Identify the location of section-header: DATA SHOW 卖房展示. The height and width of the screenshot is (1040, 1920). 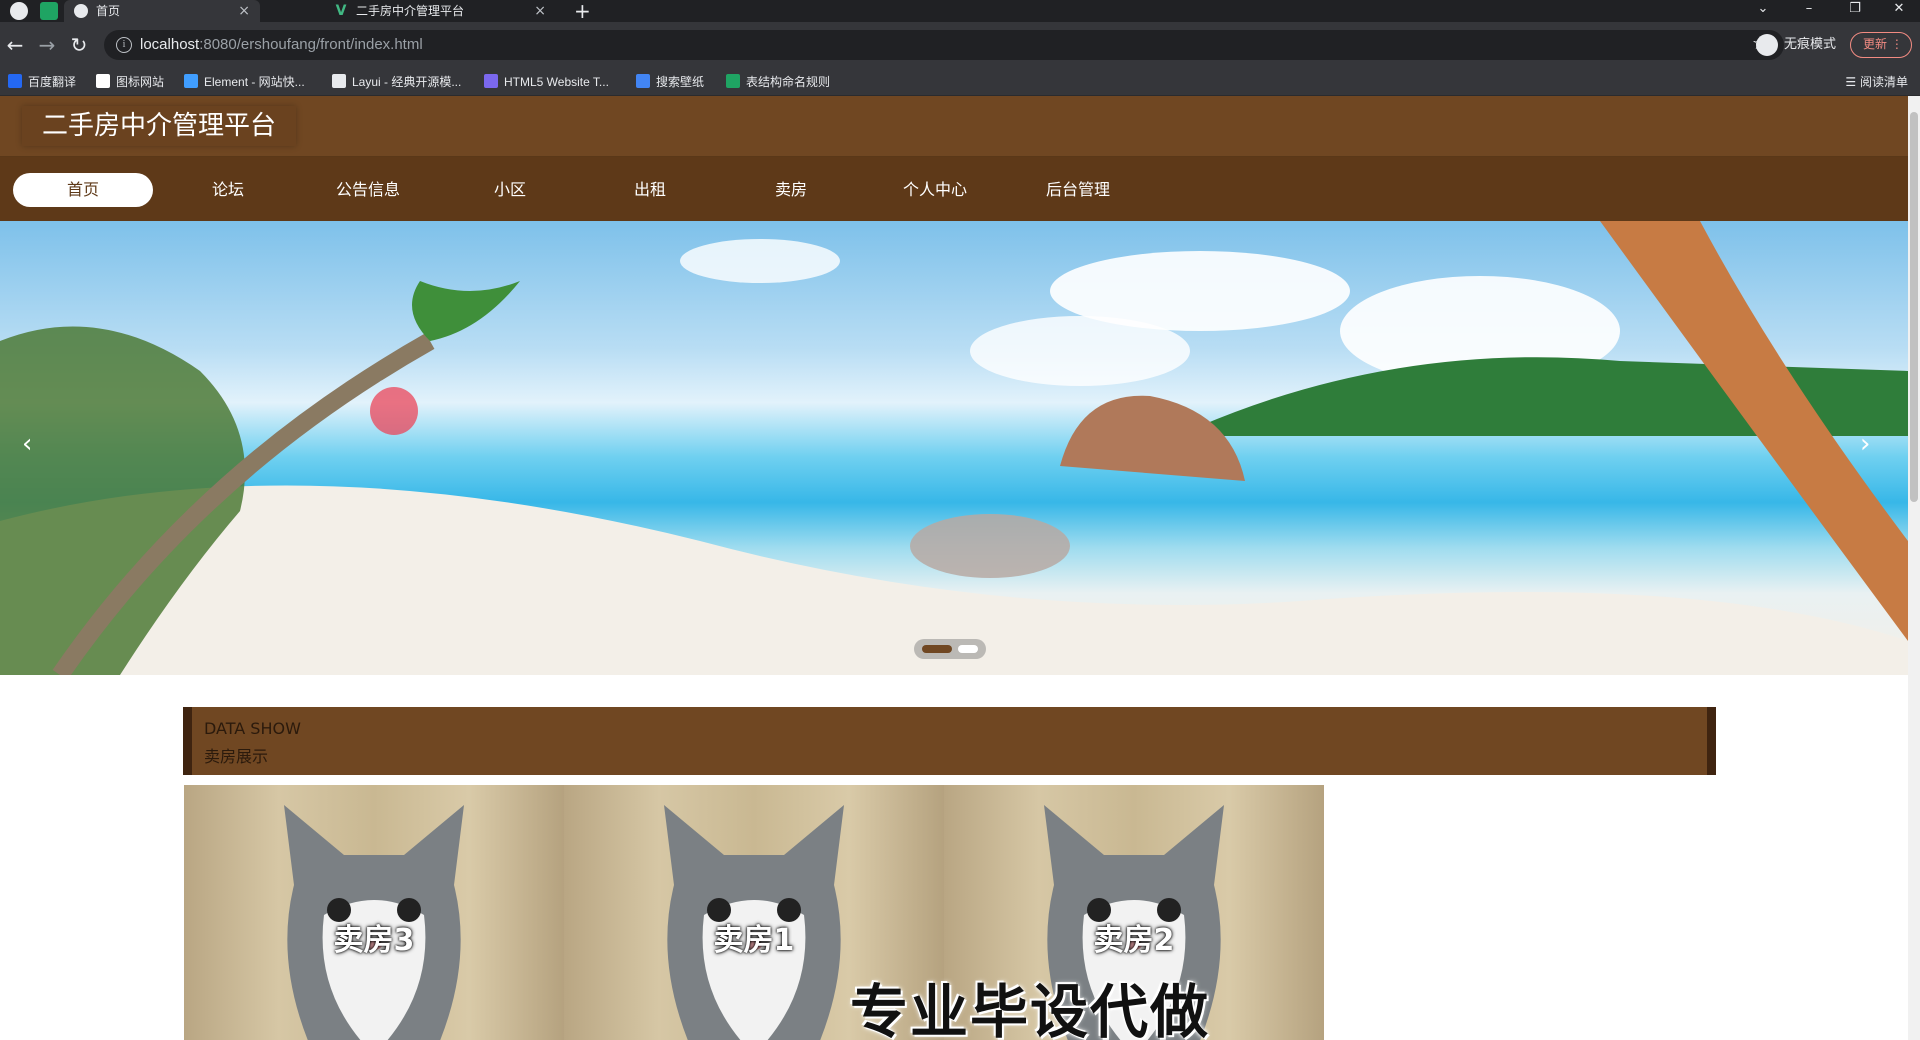
(949, 741).